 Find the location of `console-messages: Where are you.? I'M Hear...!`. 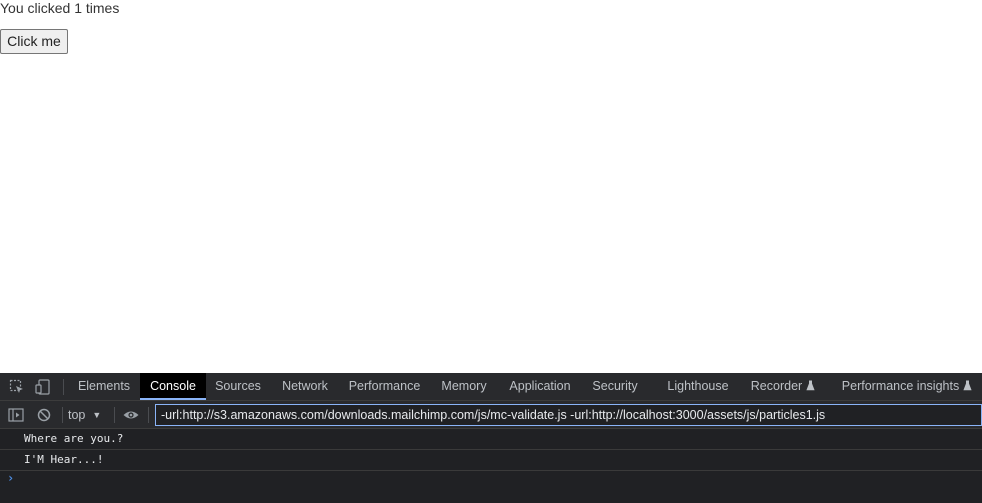

console-messages: Where are you.? I'M Hear...! is located at coordinates (491, 450).